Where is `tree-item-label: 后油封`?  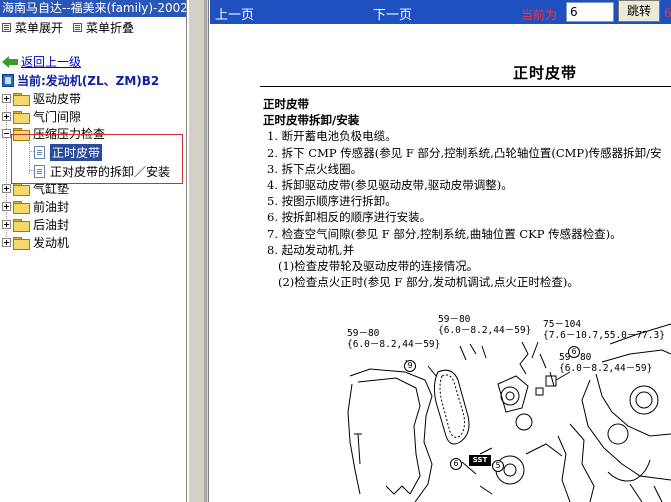 tree-item-label: 后油封 is located at coordinates (51, 225).